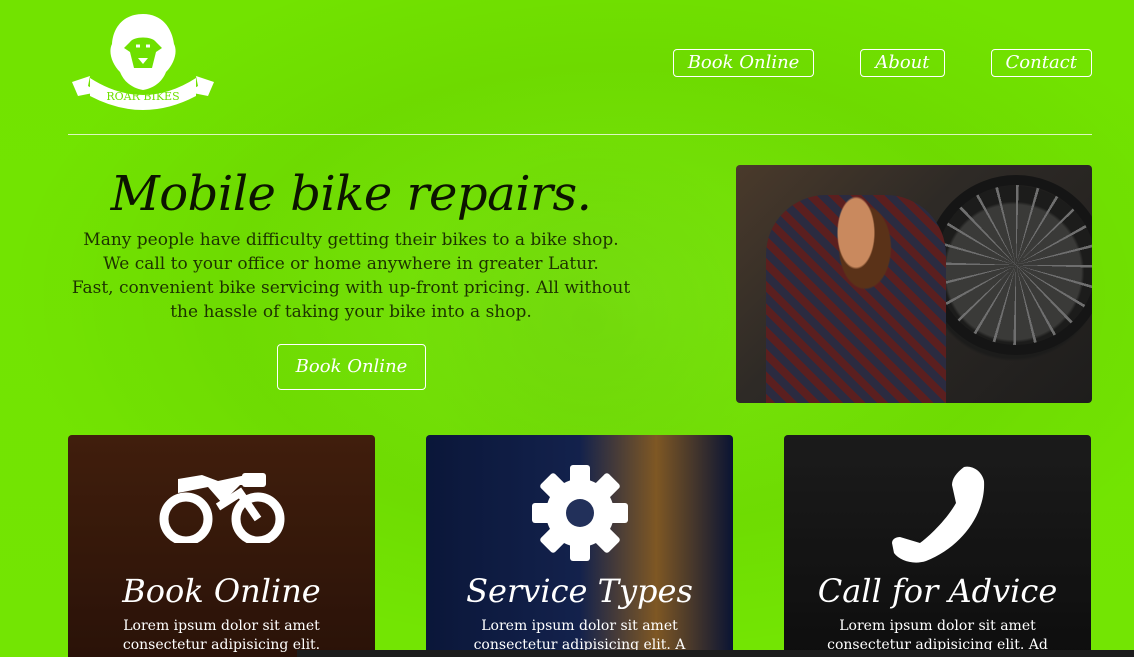  I want to click on nav-book-online-button: Book Online, so click(743, 63).